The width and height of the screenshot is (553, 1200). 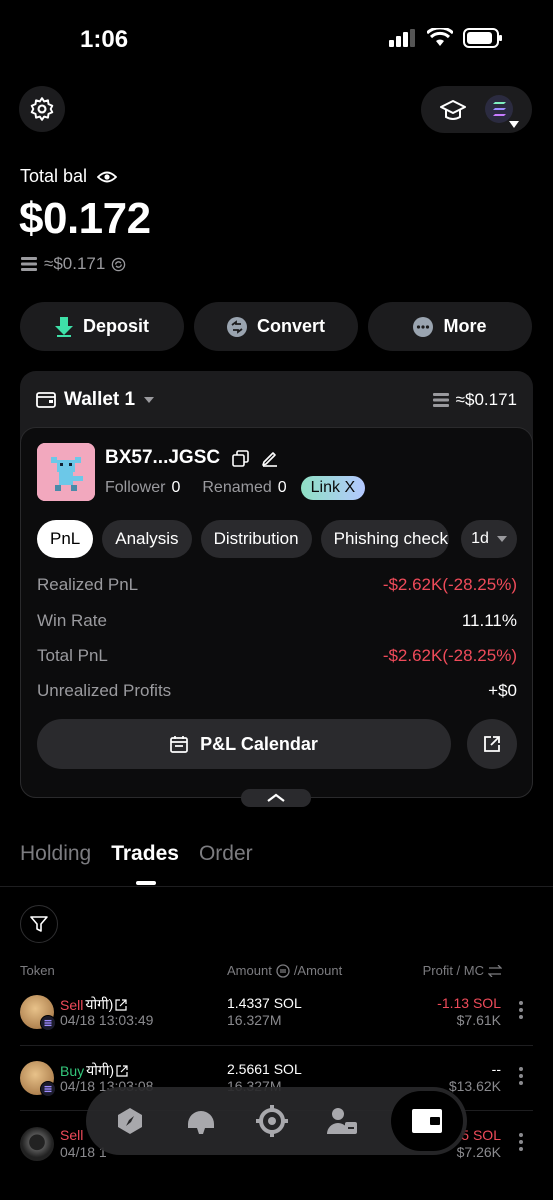 What do you see at coordinates (65, 539) in the screenshot?
I see `tab-pnl: PnL` at bounding box center [65, 539].